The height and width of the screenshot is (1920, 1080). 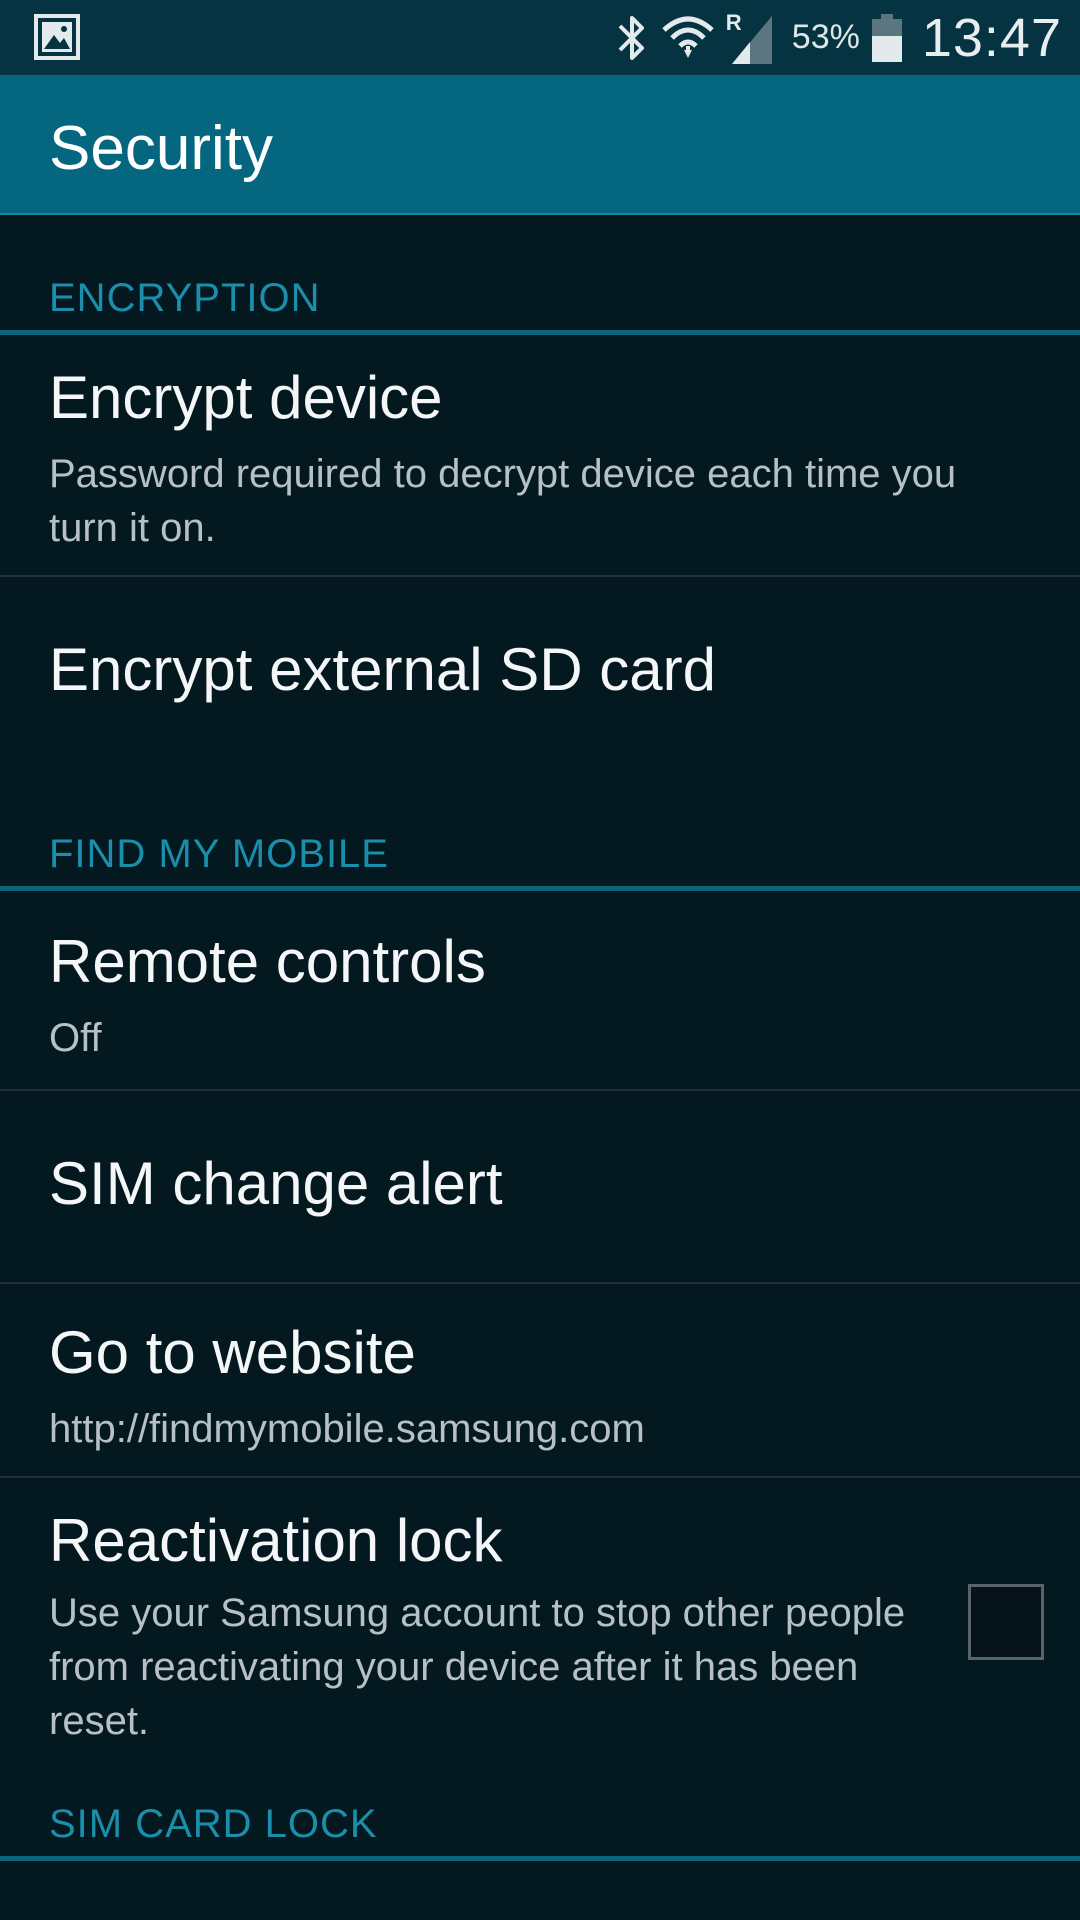 I want to click on item-title: Remote controls, so click(x=267, y=961).